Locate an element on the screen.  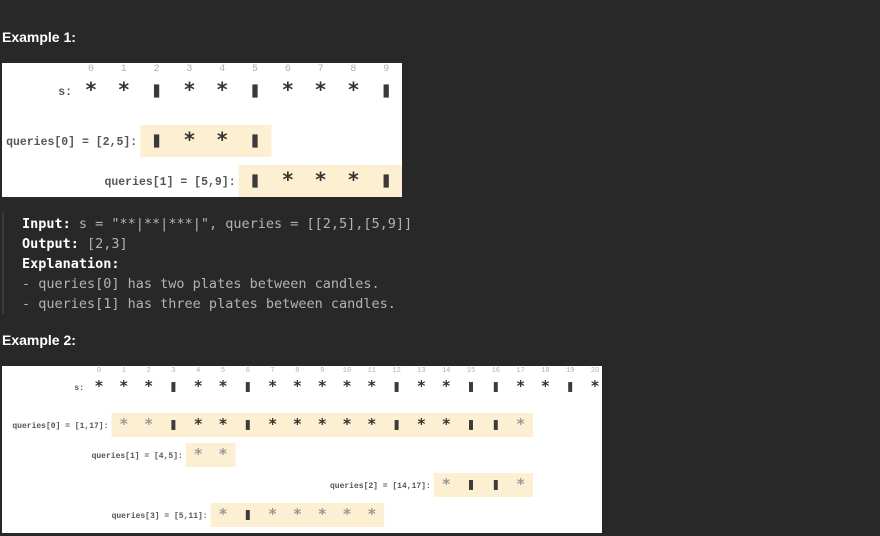
explanation-key: Explanation: is located at coordinates (71, 264).